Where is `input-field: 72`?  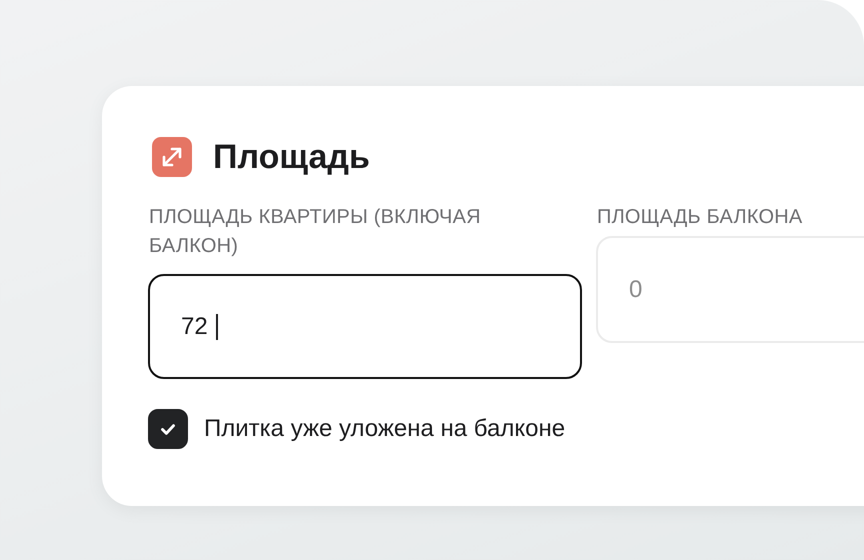
input-field: 72 is located at coordinates (365, 326).